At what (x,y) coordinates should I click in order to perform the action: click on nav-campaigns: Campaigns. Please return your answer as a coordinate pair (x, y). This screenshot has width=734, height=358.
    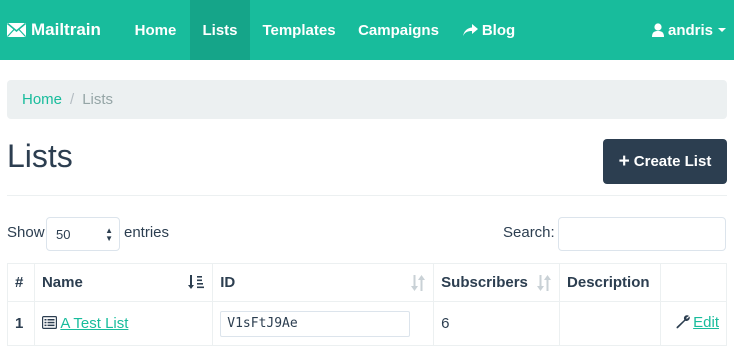
    Looking at the image, I should click on (398, 30).